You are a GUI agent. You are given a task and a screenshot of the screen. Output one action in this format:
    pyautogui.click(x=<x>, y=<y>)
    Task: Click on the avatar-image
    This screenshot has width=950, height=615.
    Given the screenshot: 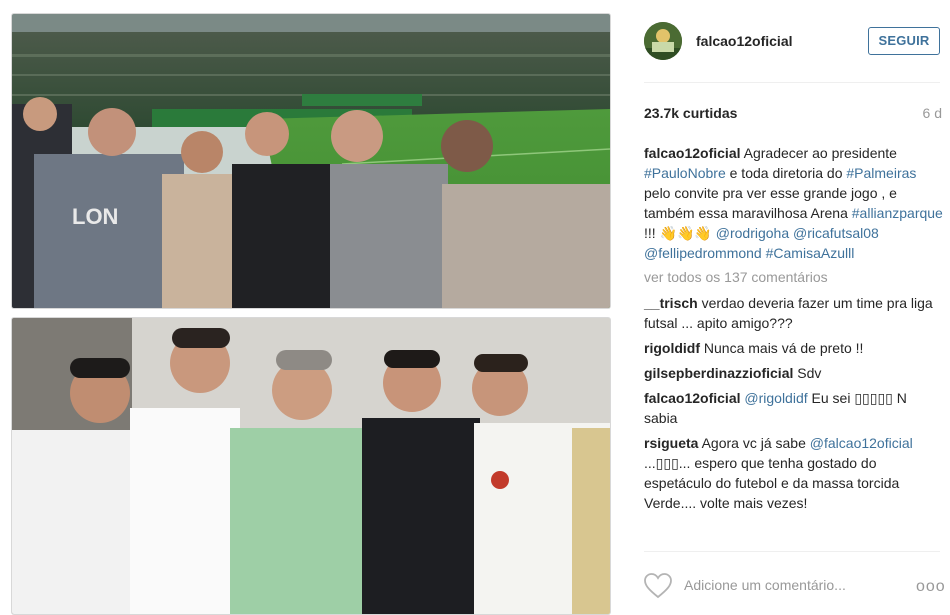 What is the action you would take?
    pyautogui.click(x=663, y=41)
    